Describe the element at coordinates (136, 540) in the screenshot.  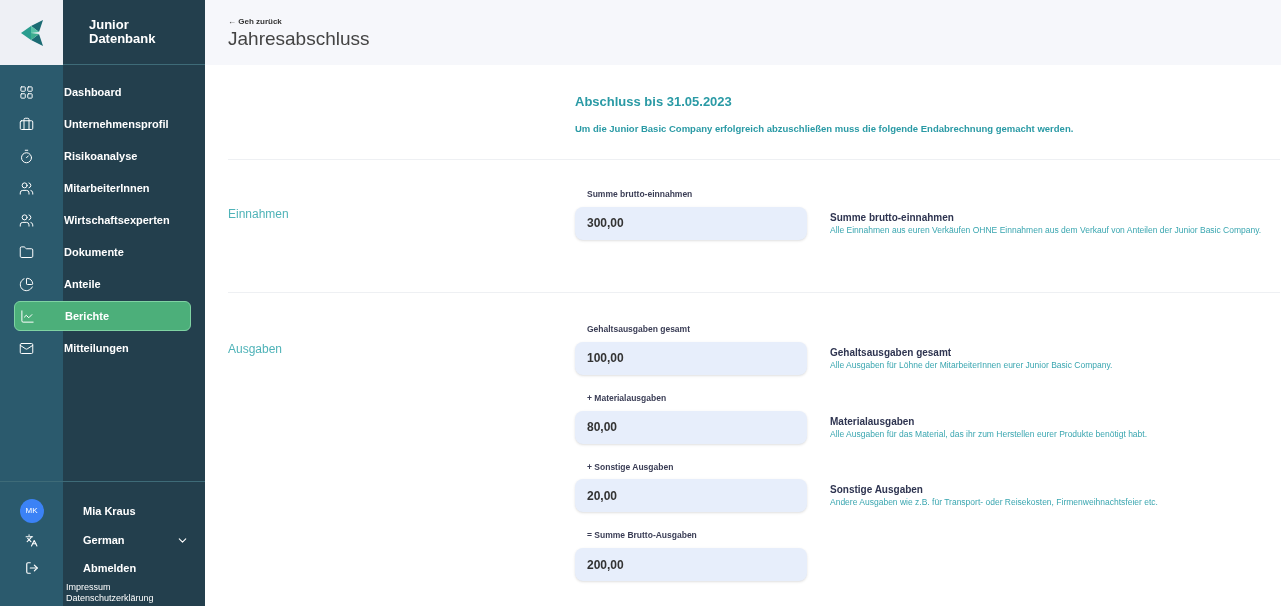
I see `language-select: German` at that location.